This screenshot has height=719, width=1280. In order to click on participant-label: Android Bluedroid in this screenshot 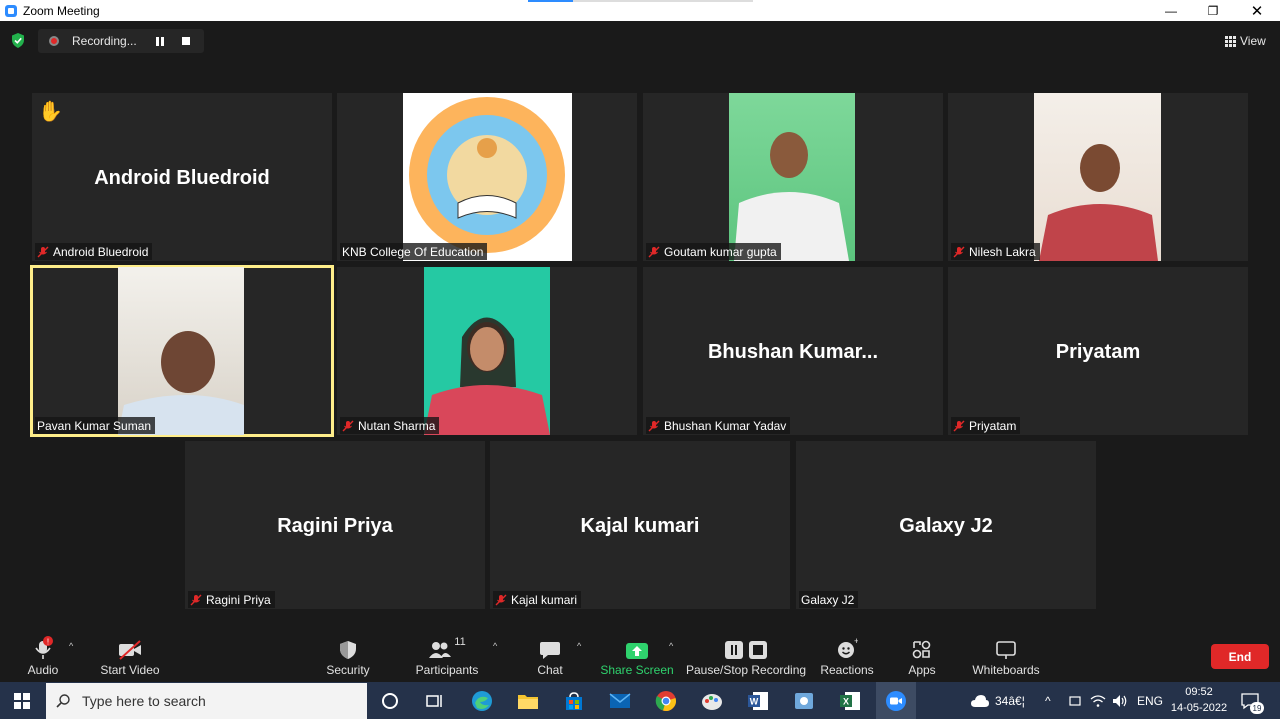, I will do `click(94, 251)`.